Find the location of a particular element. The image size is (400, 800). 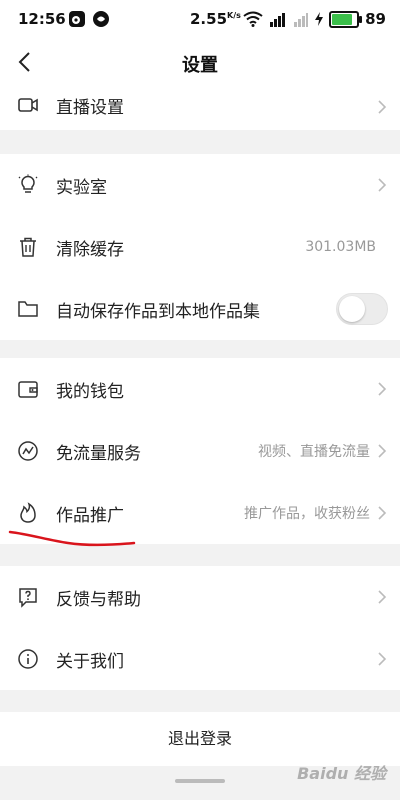

row-label: 直播设置 is located at coordinates (90, 108).